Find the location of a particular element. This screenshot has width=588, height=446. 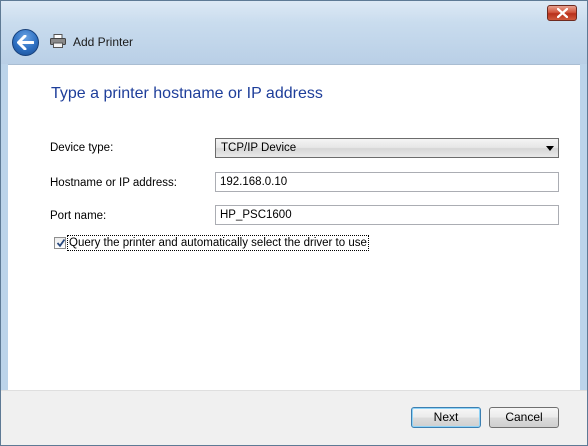

hostname-input is located at coordinates (385, 182).